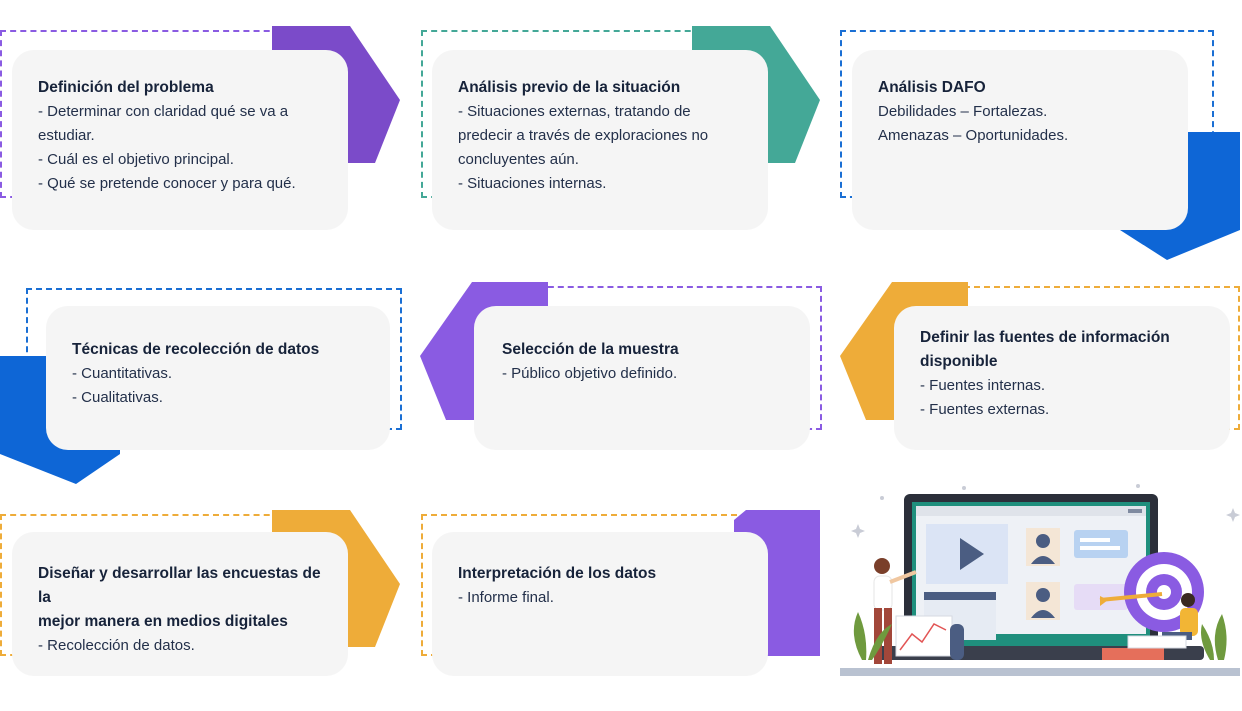 This screenshot has width=1242, height=711. What do you see at coordinates (574, 111) in the screenshot?
I see `step-line: - Situaciones externas, tratando de` at bounding box center [574, 111].